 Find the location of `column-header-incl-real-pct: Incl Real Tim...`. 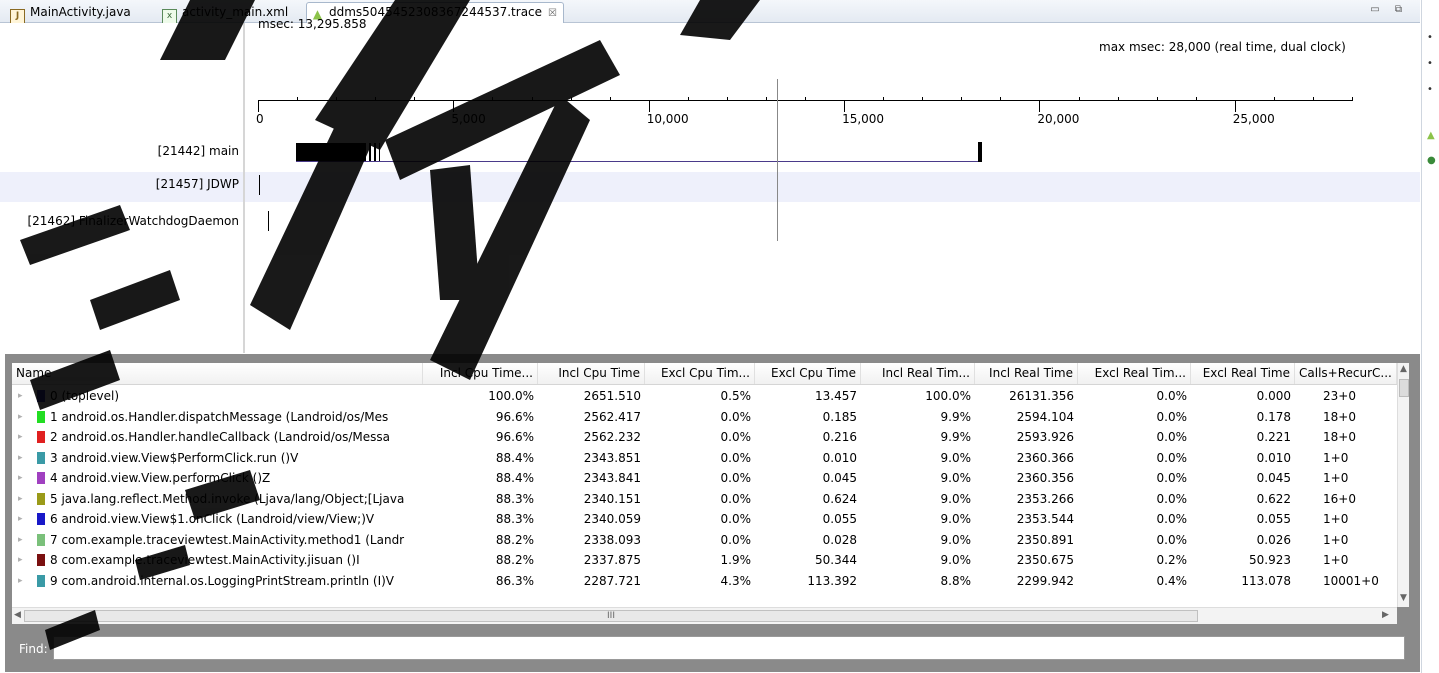

column-header-incl-real-pct: Incl Real Tim... is located at coordinates (918, 373).